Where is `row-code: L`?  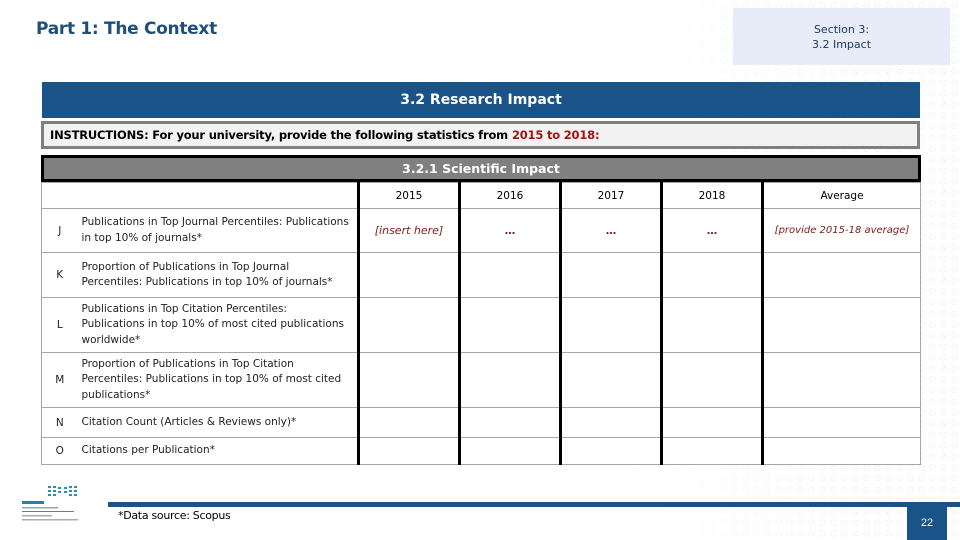 row-code: L is located at coordinates (59, 325).